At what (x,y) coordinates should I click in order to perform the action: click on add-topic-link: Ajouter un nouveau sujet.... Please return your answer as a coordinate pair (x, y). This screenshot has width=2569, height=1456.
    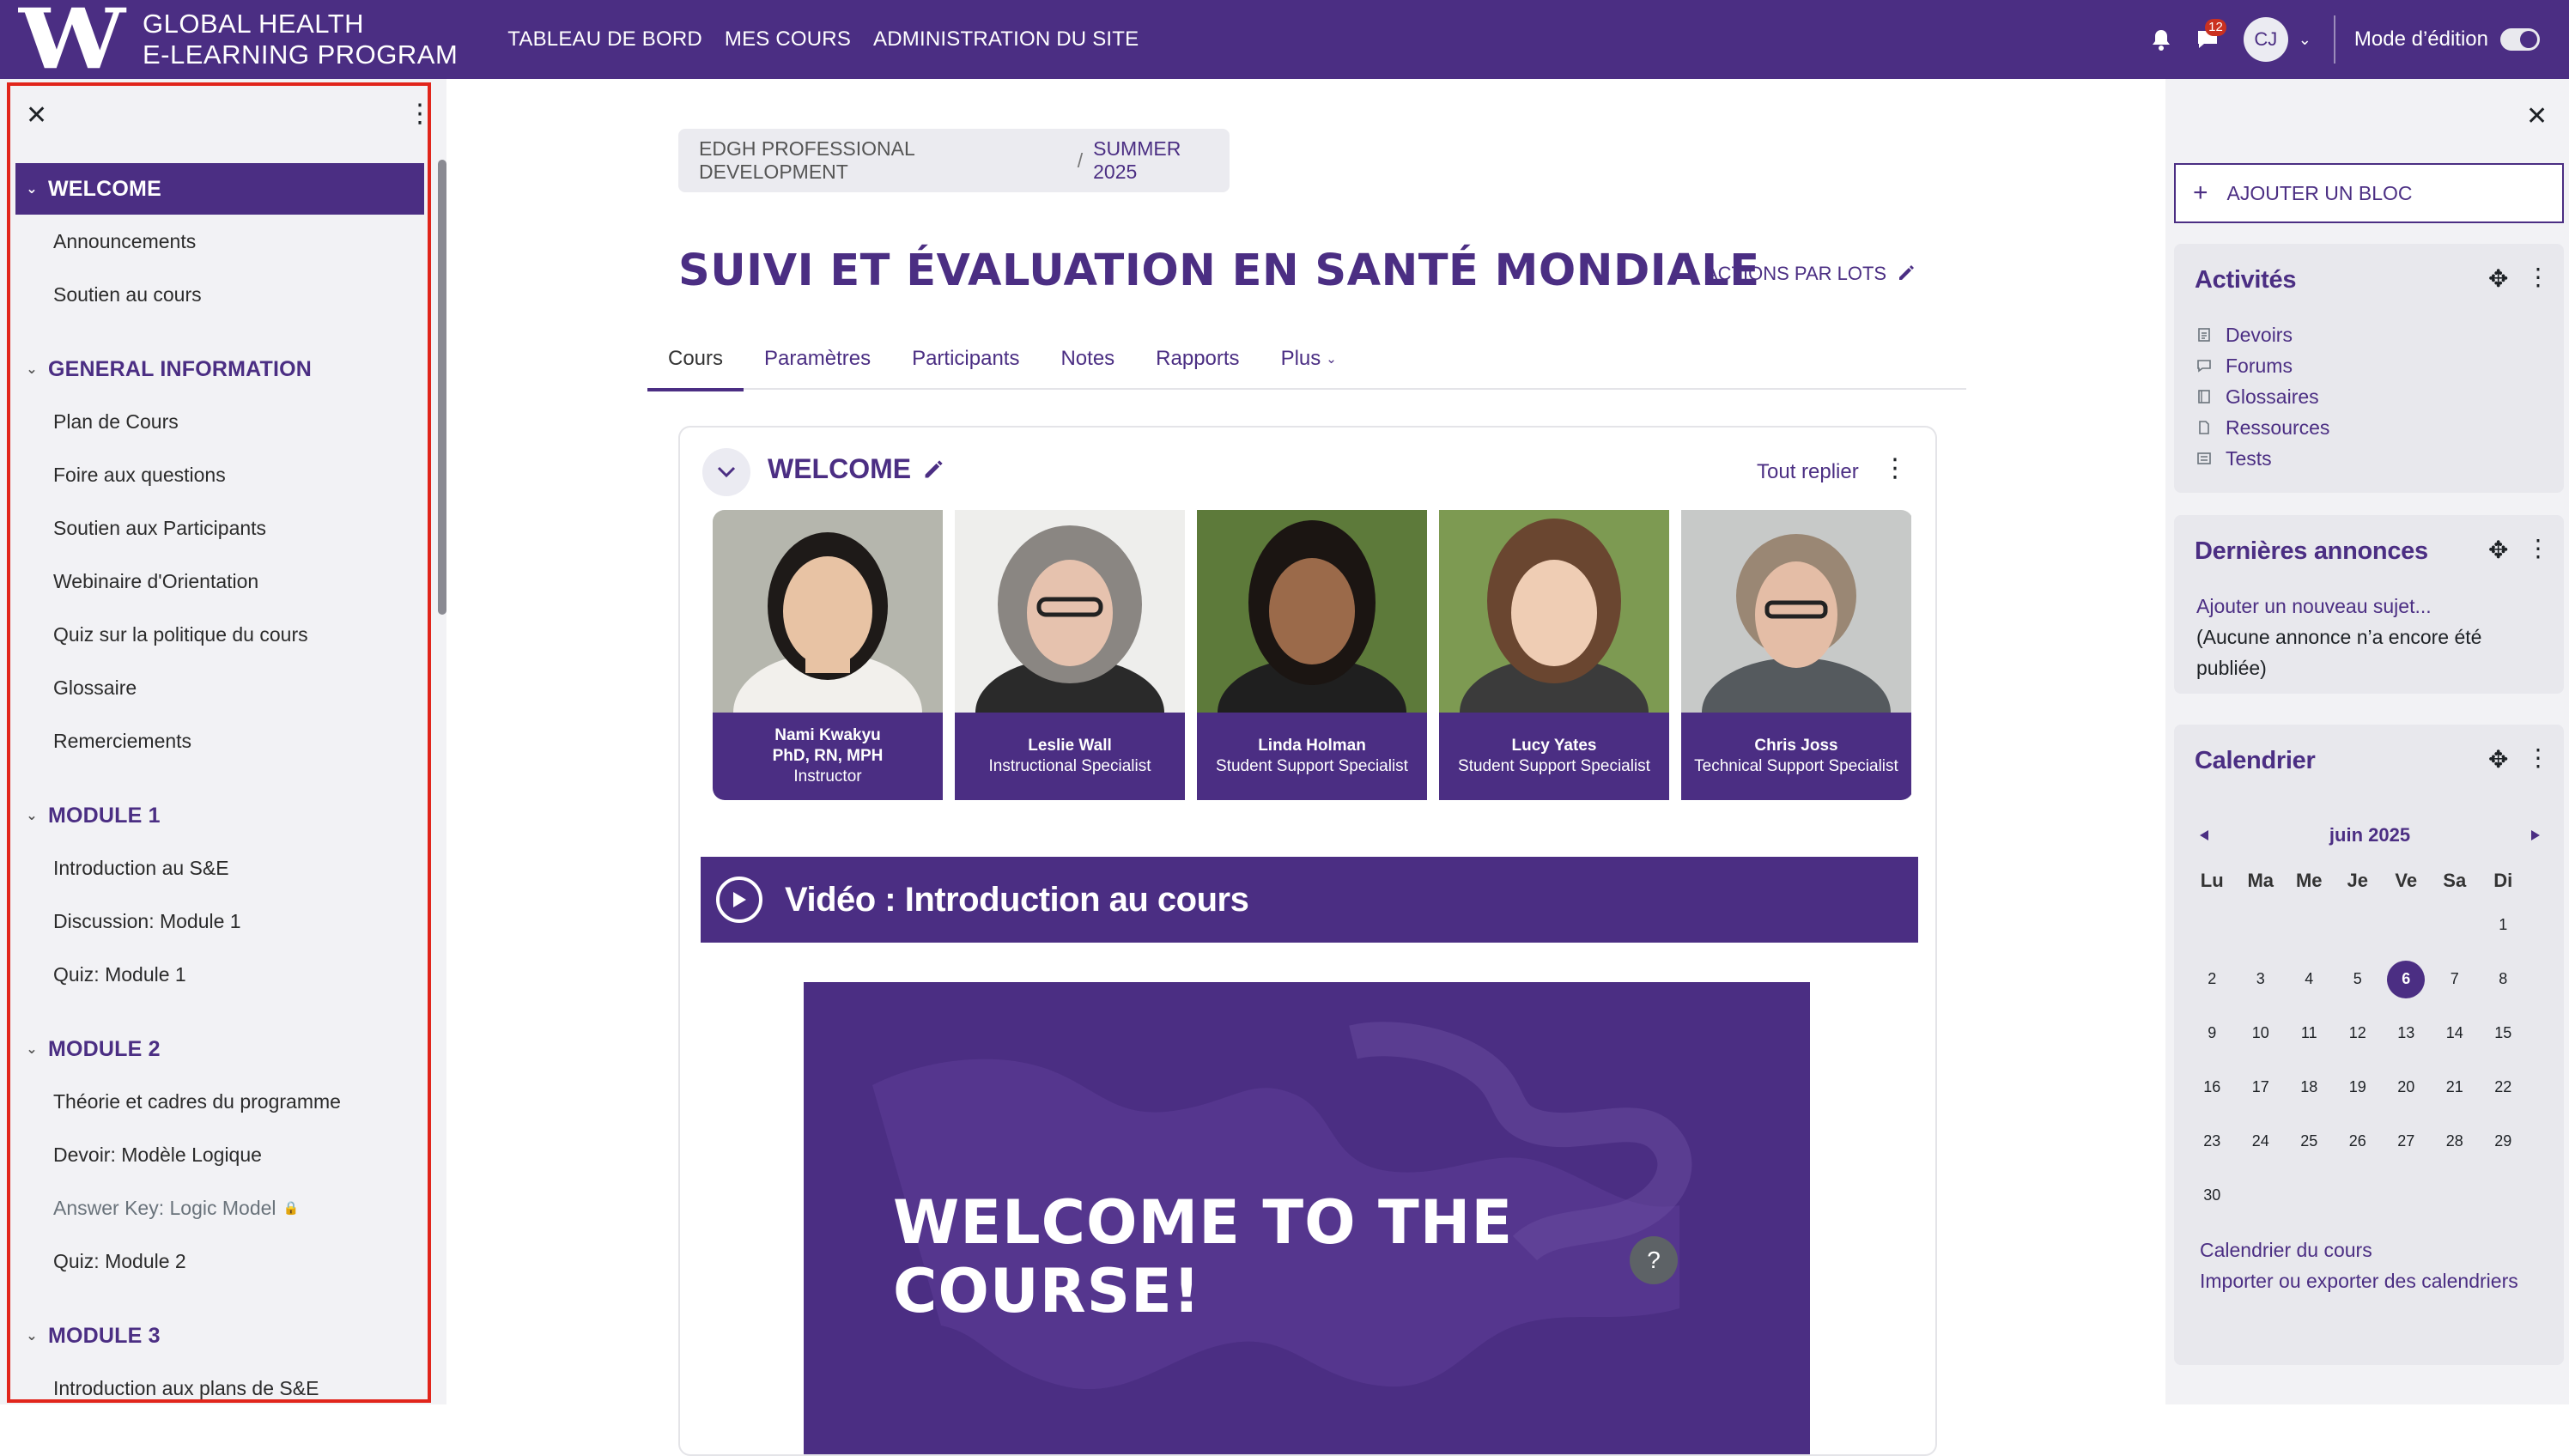
    Looking at the image, I should click on (2368, 607).